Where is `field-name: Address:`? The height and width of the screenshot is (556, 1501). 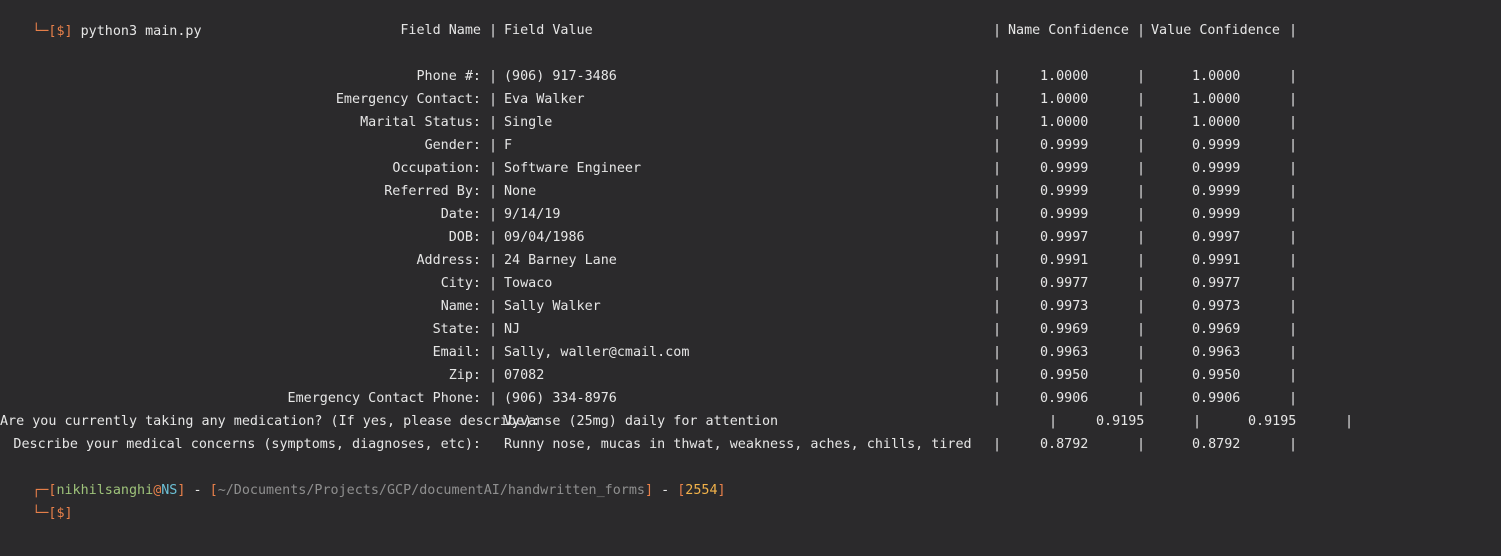
field-name: Address: is located at coordinates (449, 260).